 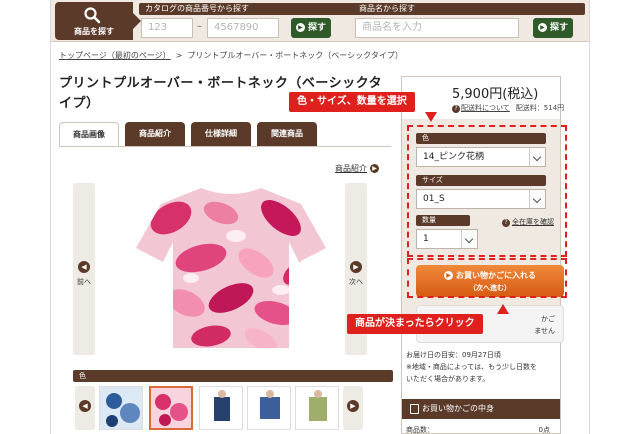 What do you see at coordinates (437, 28) in the screenshot?
I see `product-name-input: 商品名を入力` at bounding box center [437, 28].